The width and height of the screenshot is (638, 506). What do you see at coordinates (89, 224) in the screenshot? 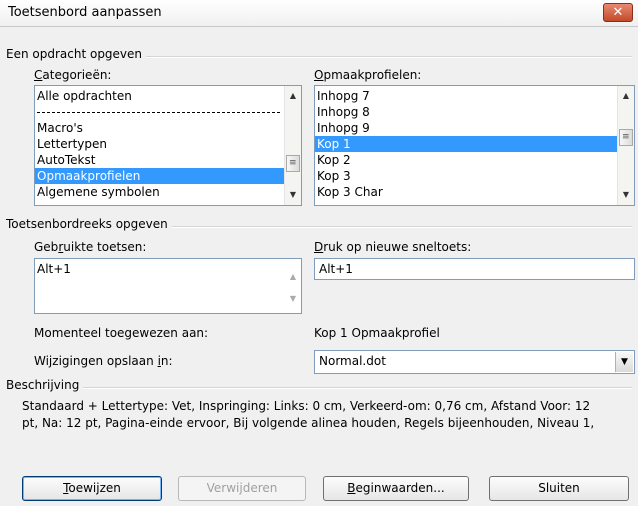
I see `group-keys-label: Toetsenbordreeks opgeven` at bounding box center [89, 224].